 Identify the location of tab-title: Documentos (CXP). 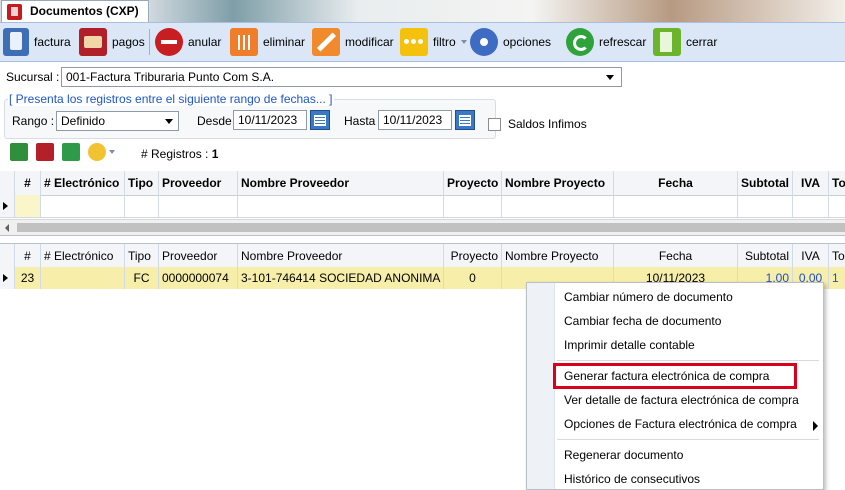
(84, 11).